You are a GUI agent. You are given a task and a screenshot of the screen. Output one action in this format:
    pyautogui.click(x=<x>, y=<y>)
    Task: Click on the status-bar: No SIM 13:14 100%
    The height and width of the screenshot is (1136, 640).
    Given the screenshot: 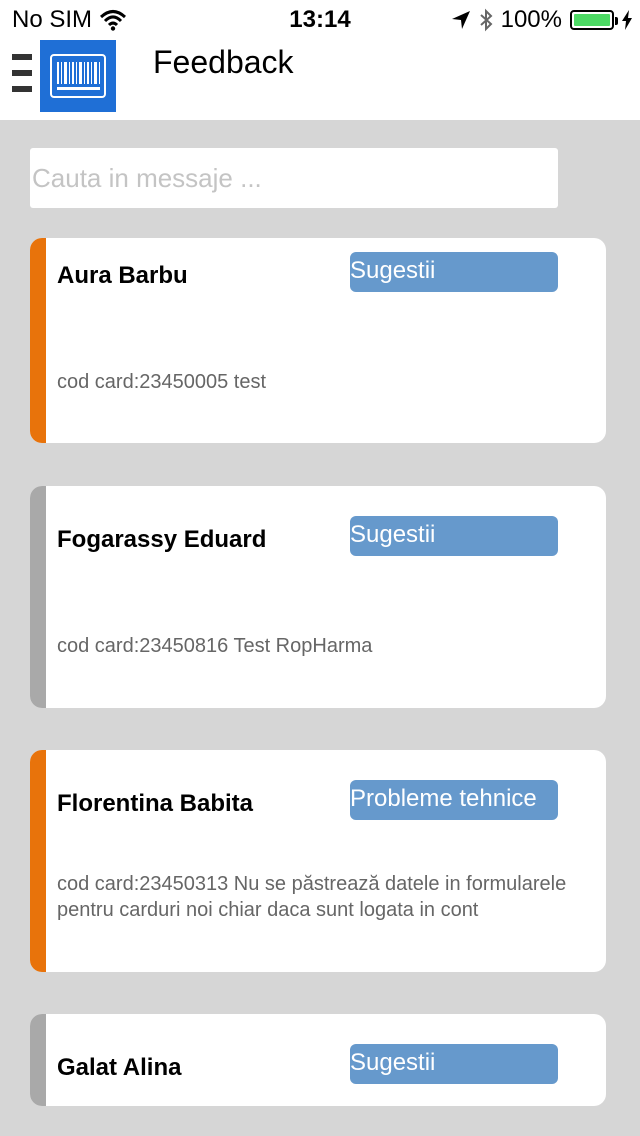 What is the action you would take?
    pyautogui.click(x=320, y=20)
    